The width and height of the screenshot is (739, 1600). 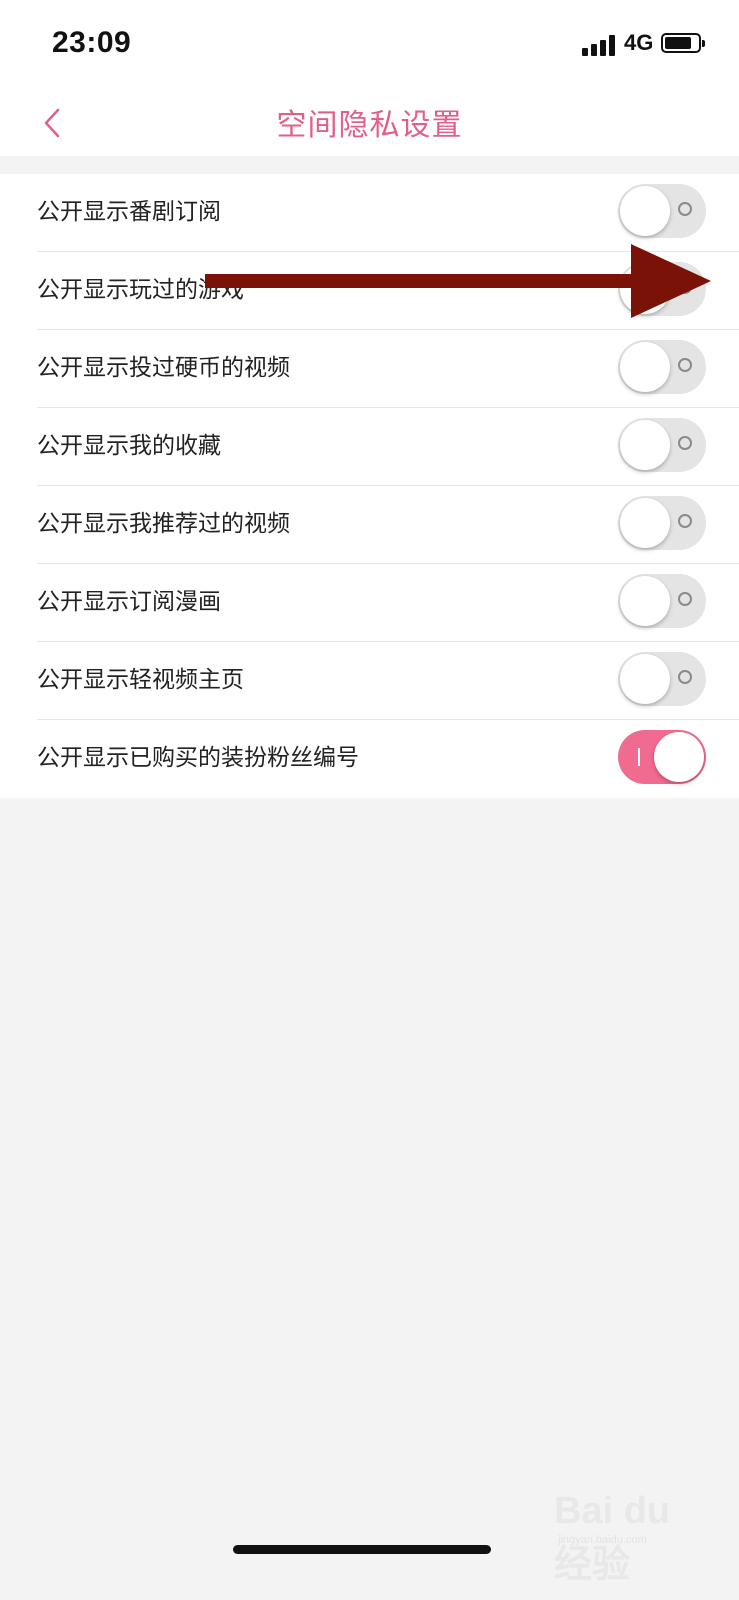 I want to click on setting-label: 公开显示我的收藏, so click(x=129, y=446).